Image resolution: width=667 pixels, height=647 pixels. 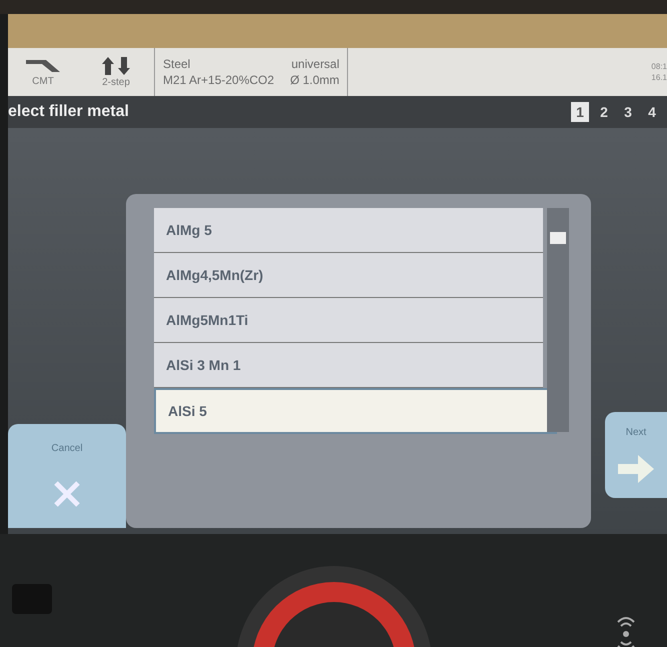 What do you see at coordinates (348, 230) in the screenshot?
I see `list-item: AlMg 5` at bounding box center [348, 230].